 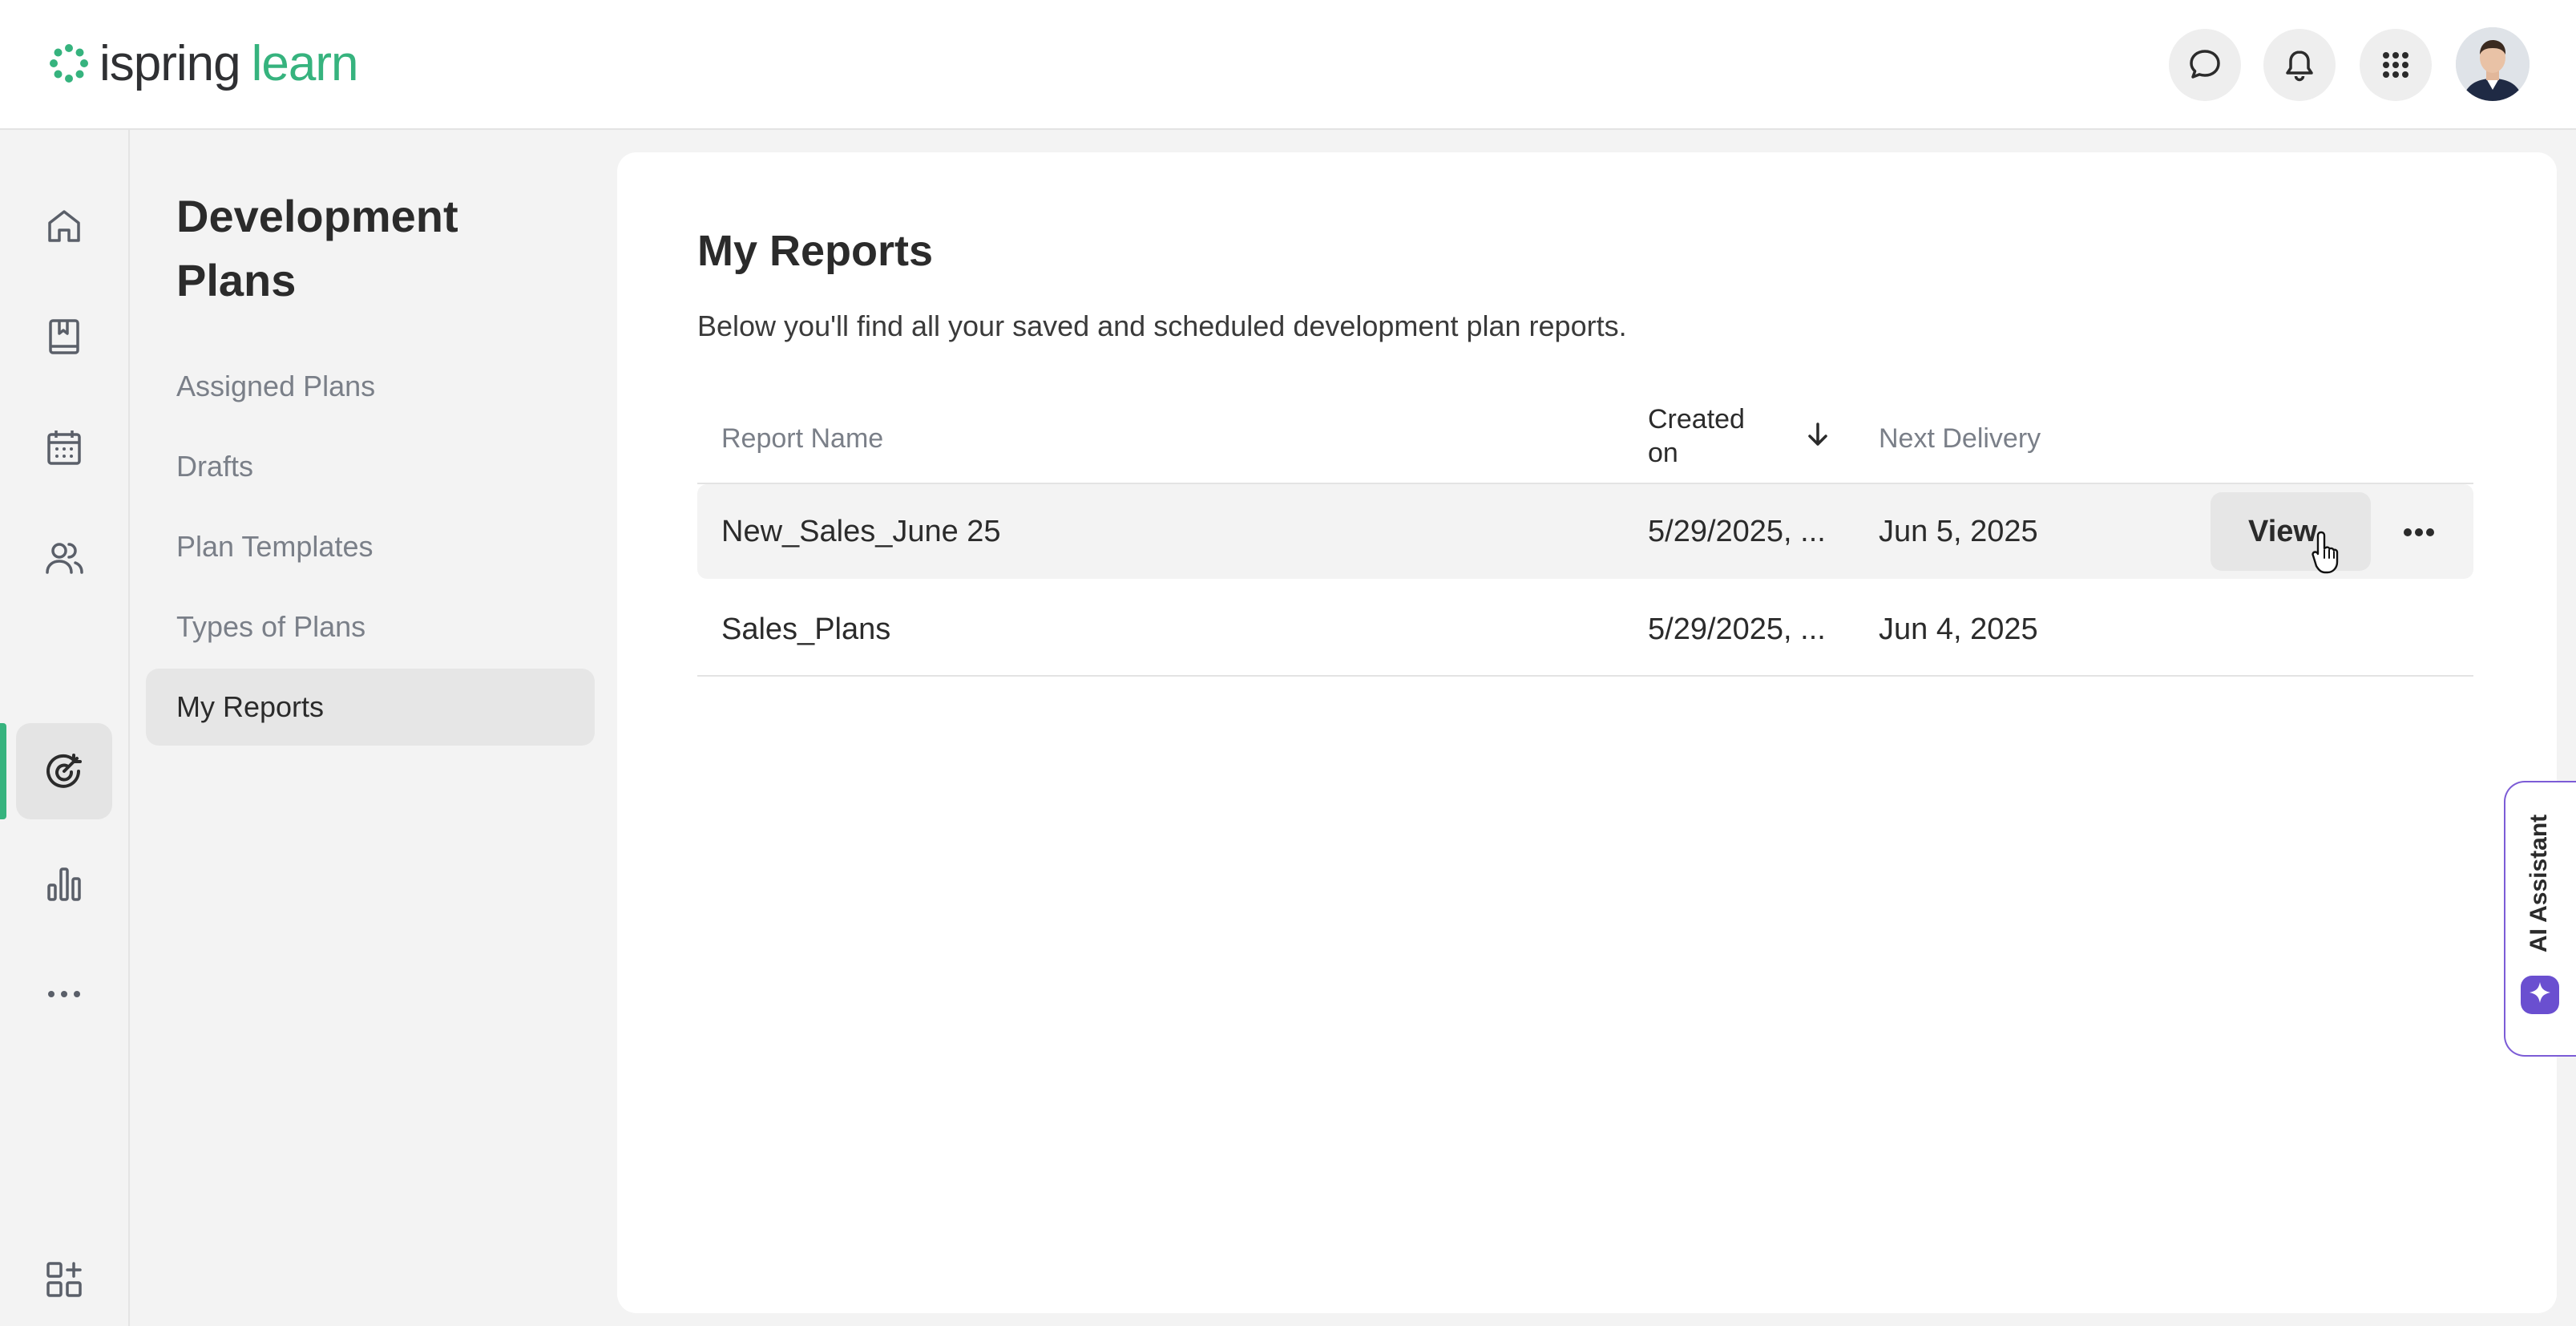 I want to click on more-icon, so click(x=64, y=994).